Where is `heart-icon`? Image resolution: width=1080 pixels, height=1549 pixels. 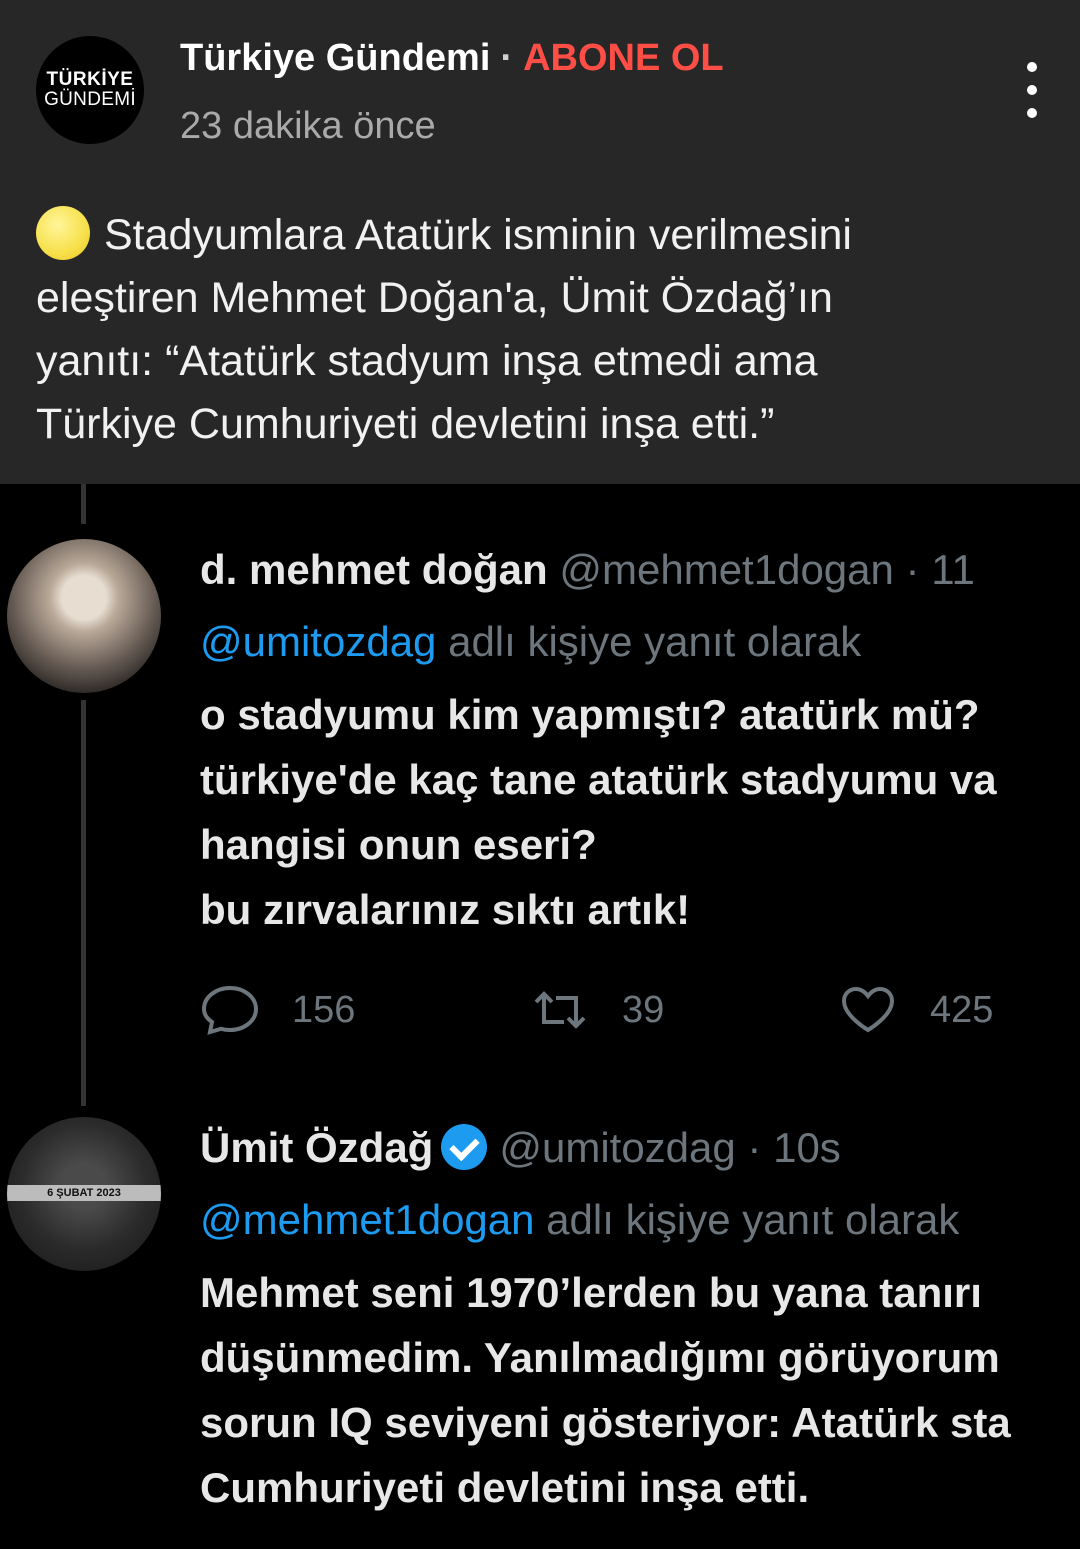
heart-icon is located at coordinates (868, 1009).